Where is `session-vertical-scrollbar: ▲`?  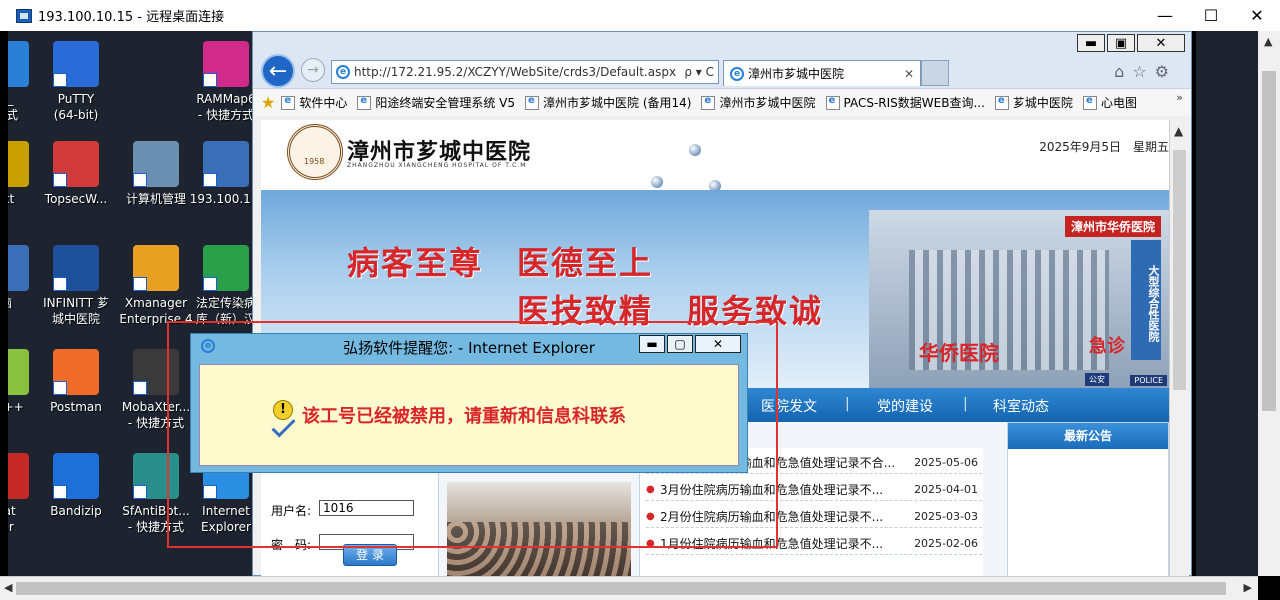 session-vertical-scrollbar: ▲ is located at coordinates (1269, 303).